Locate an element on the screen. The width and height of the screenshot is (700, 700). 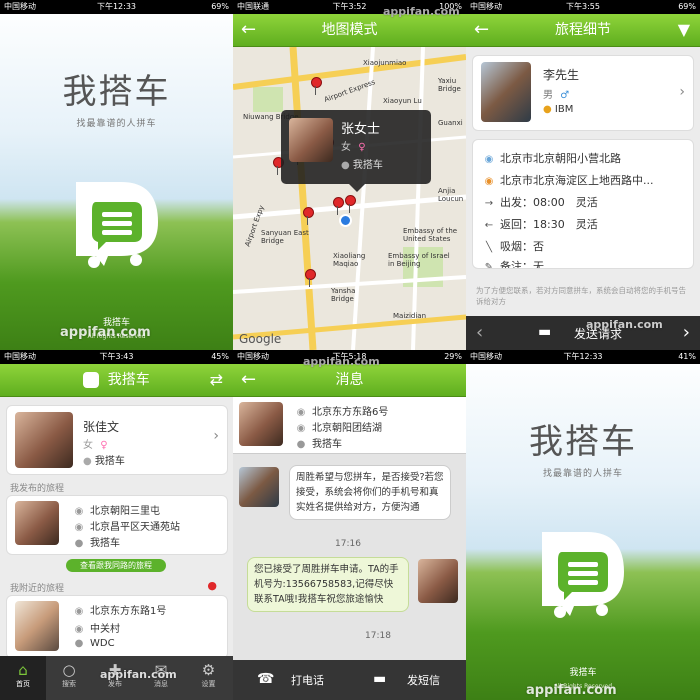
nearby-trip-card: ◉ 北京东方东路1号 ◉ 中关村 ● WDC is located at coordinates (117, 627).